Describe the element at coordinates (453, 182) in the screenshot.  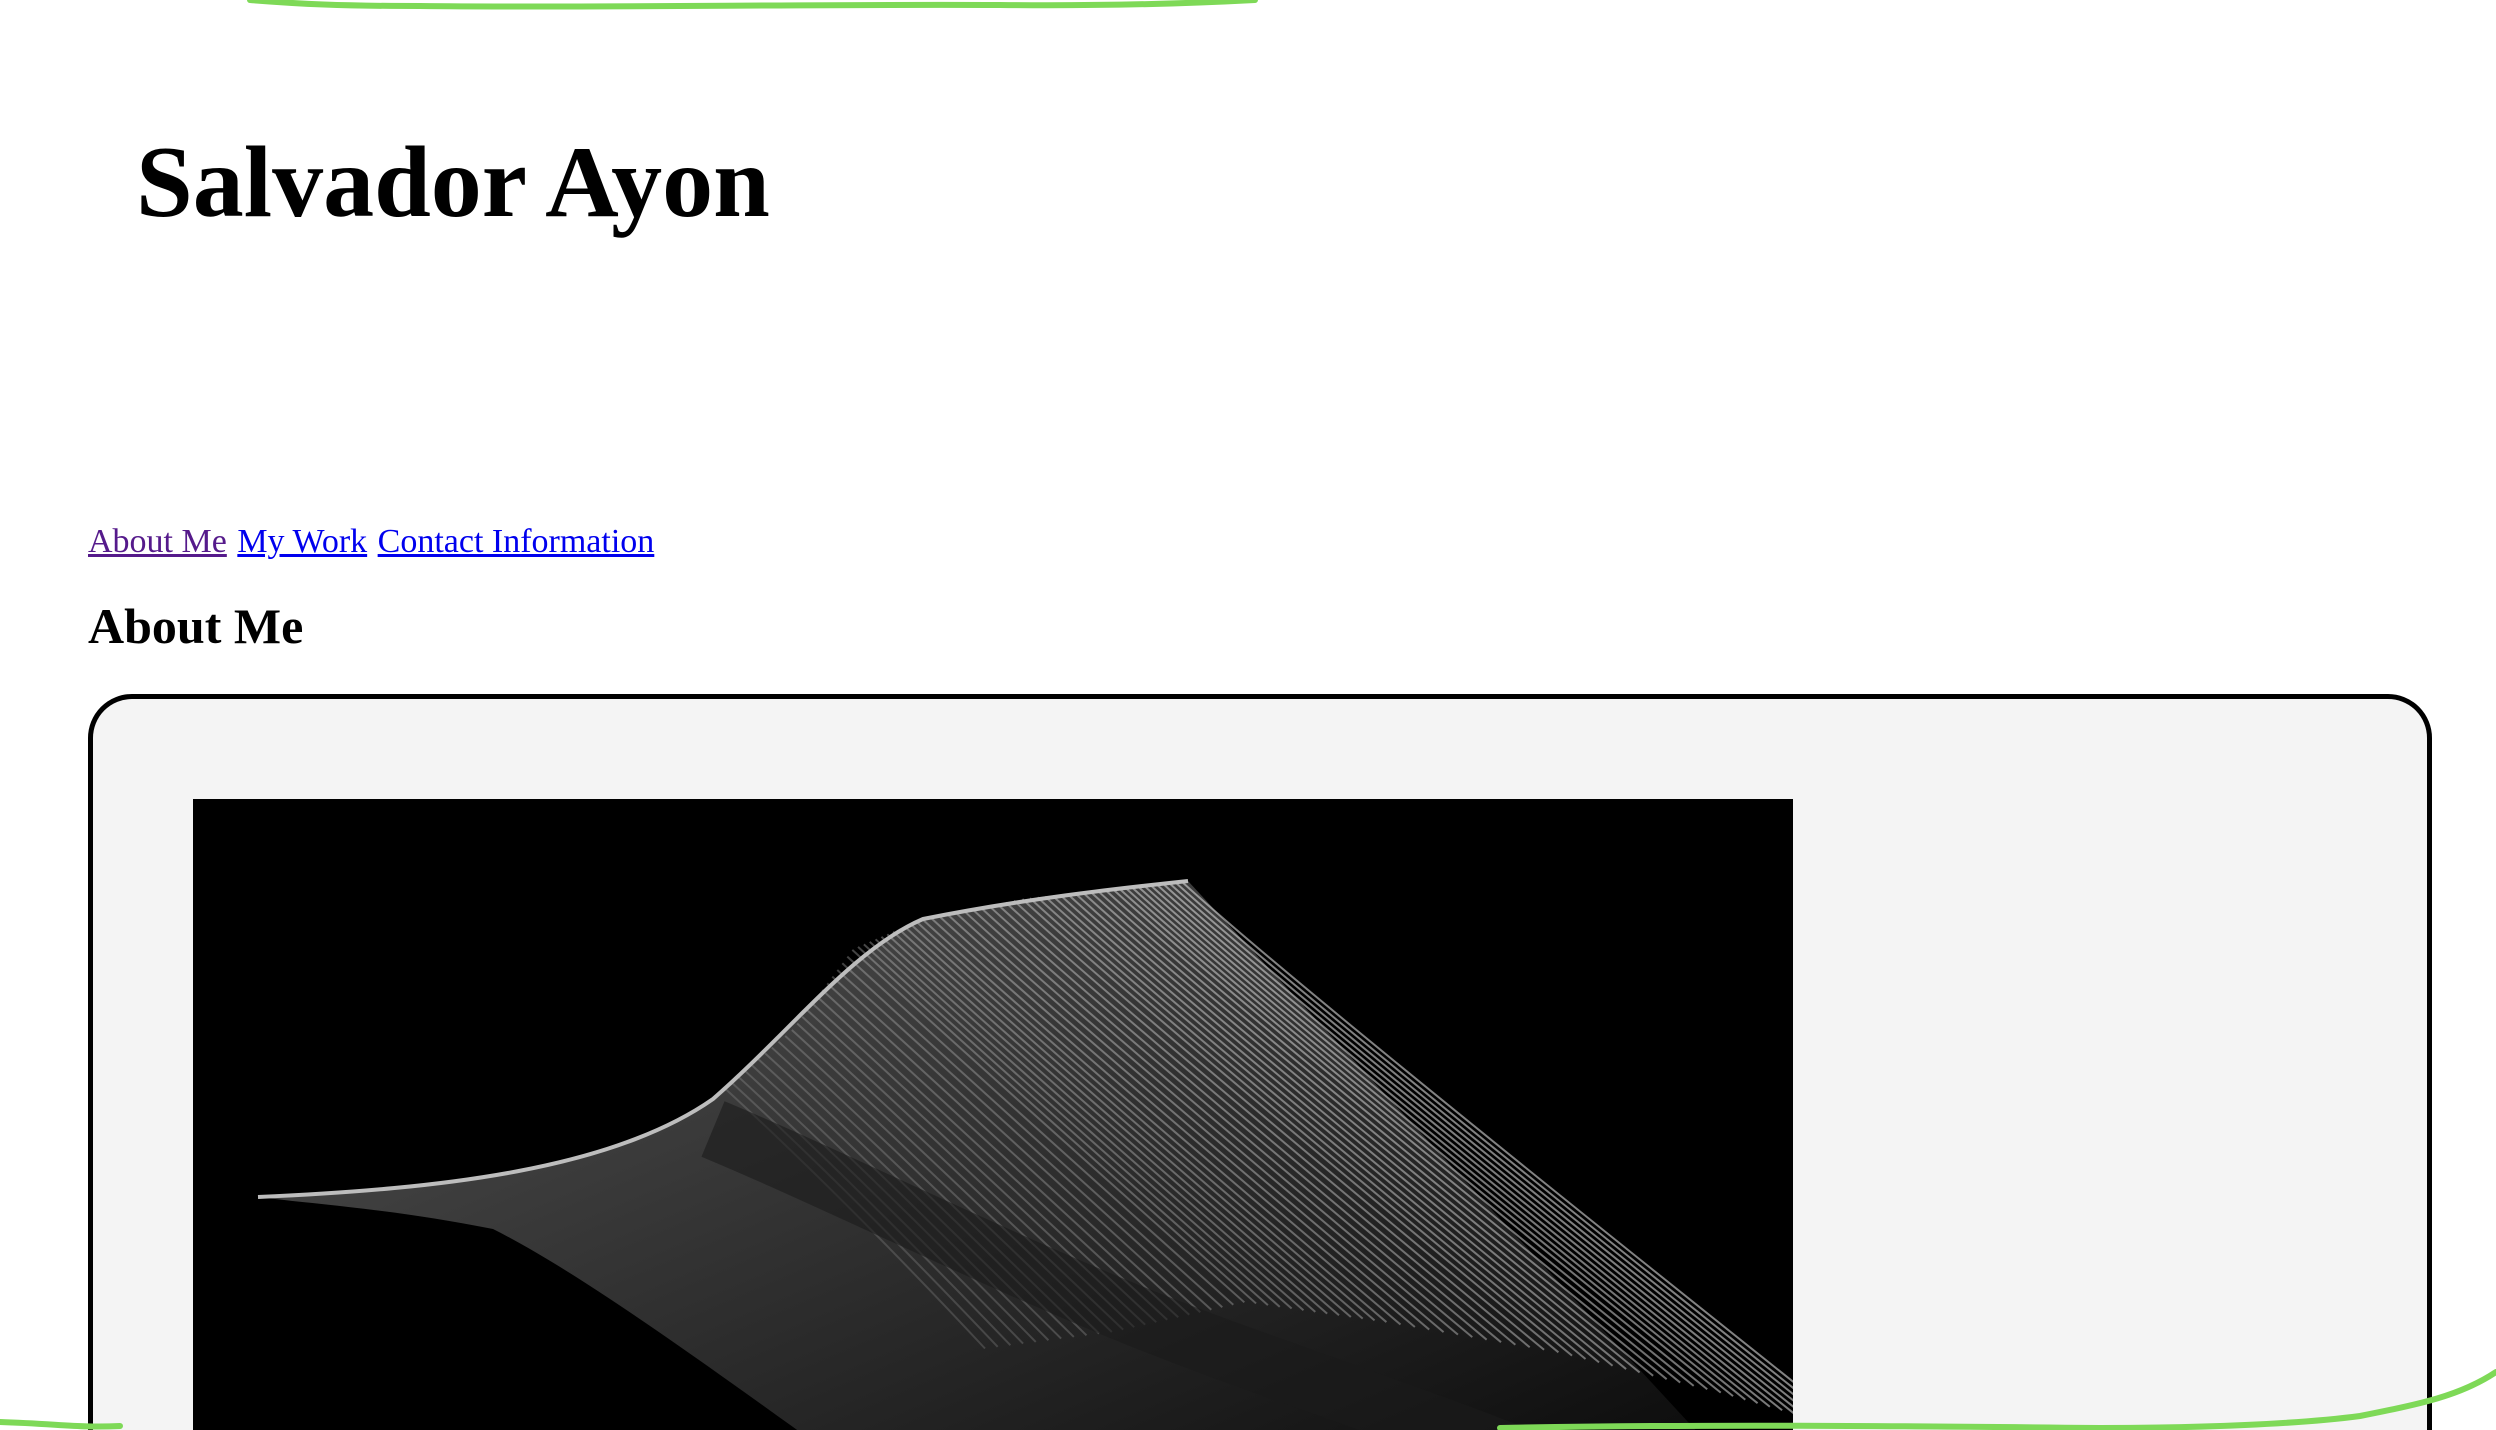
I see `site-title: Salvador Ayon` at that location.